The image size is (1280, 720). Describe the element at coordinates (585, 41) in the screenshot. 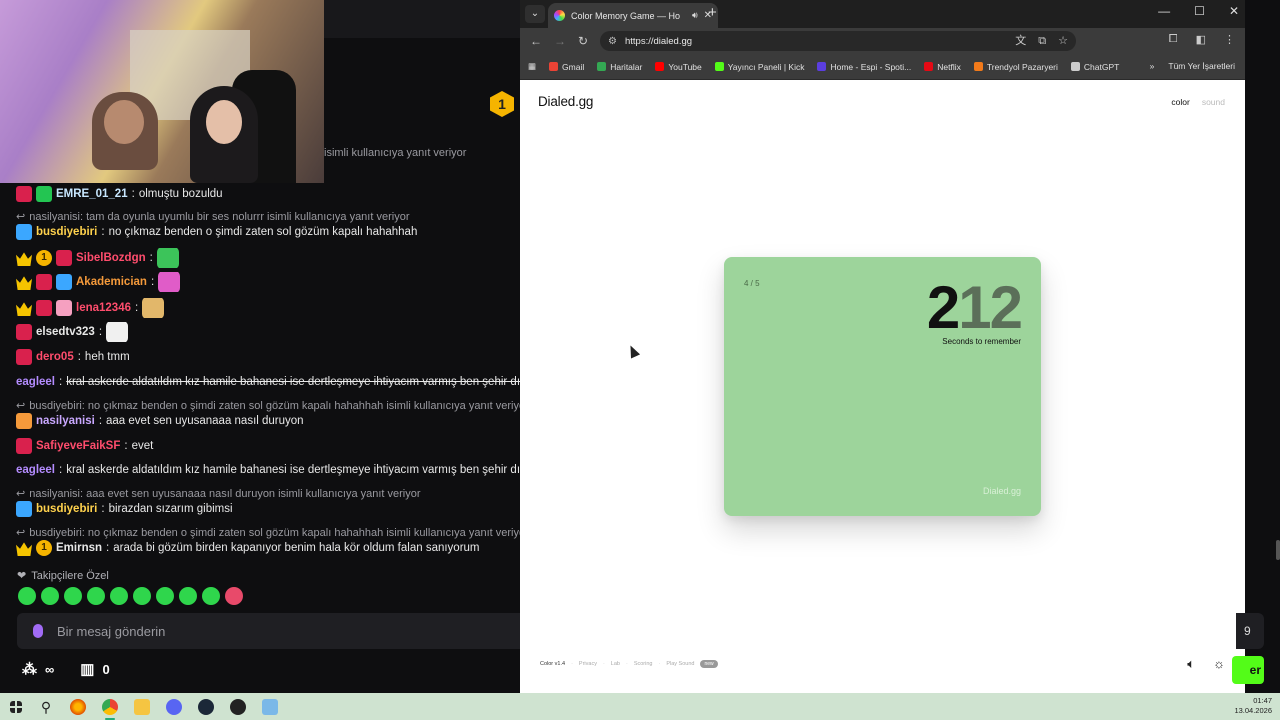

I see `reload-icon: ↻` at that location.